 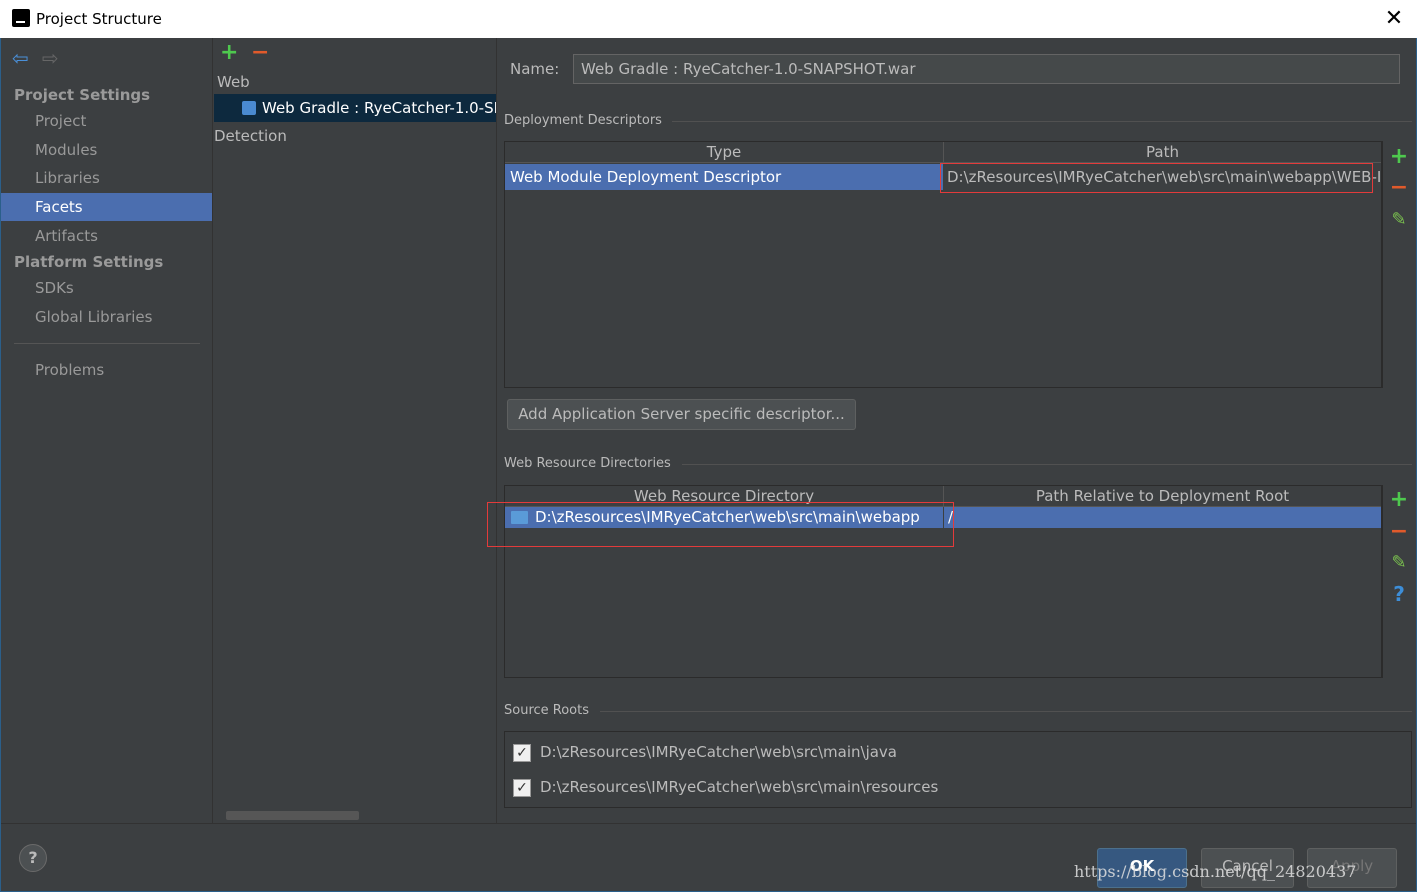 I want to click on deployment-descriptors-title: Deployment Descriptors, so click(x=583, y=120).